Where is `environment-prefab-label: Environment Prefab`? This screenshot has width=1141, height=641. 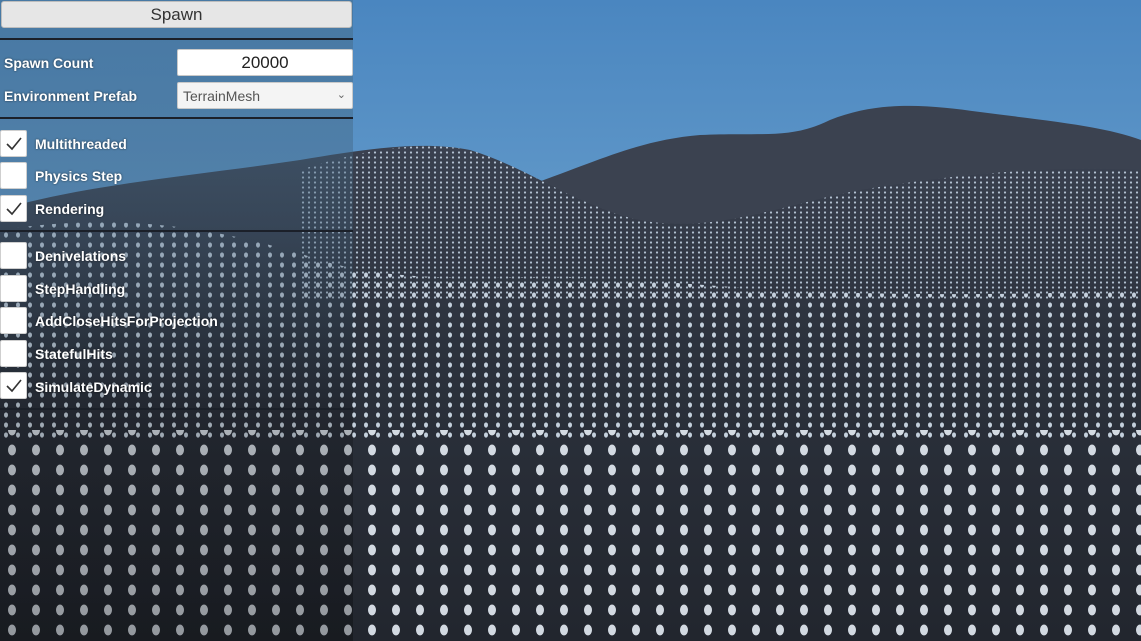 environment-prefab-label: Environment Prefab is located at coordinates (71, 96).